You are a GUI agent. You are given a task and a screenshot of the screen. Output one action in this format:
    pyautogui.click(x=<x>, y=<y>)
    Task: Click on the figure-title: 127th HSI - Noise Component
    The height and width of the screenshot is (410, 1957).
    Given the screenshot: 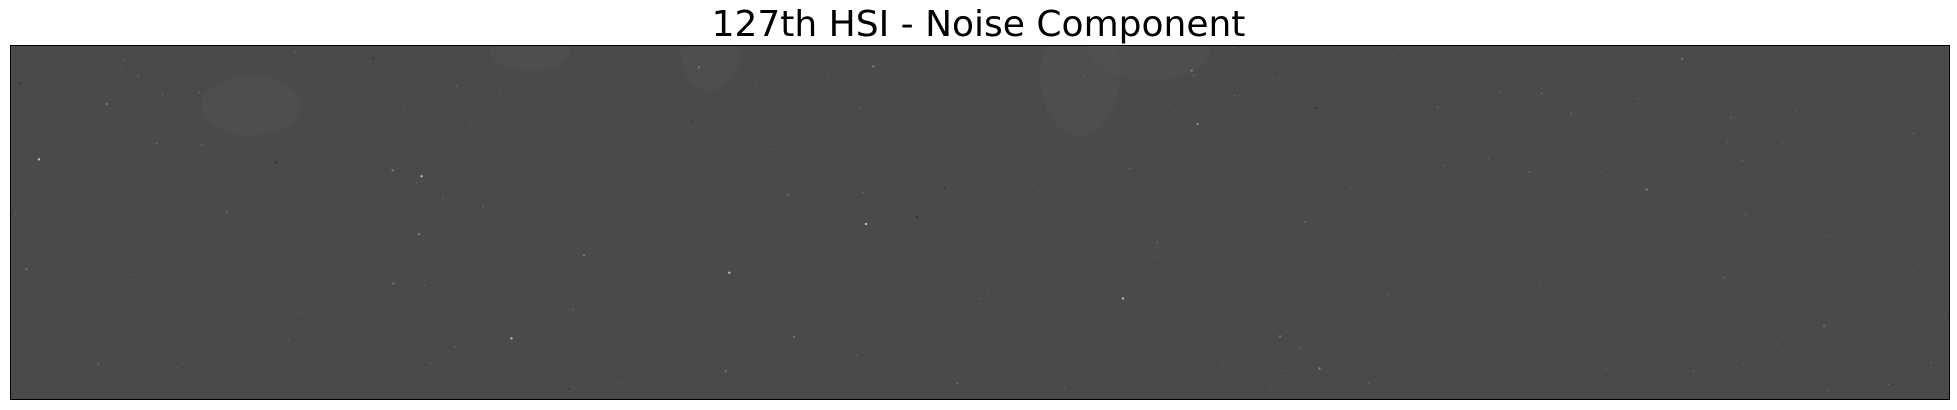 What is the action you would take?
    pyautogui.click(x=978, y=24)
    